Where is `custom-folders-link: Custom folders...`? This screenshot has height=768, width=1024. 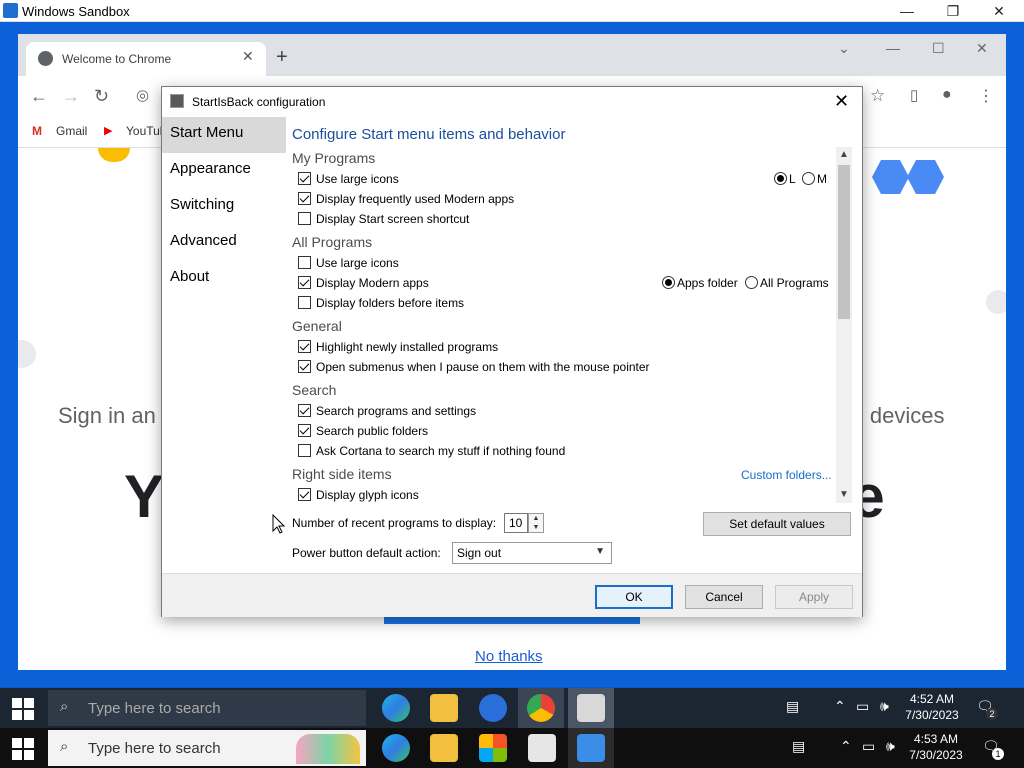
custom-folders-link: Custom folders... is located at coordinates (786, 475).